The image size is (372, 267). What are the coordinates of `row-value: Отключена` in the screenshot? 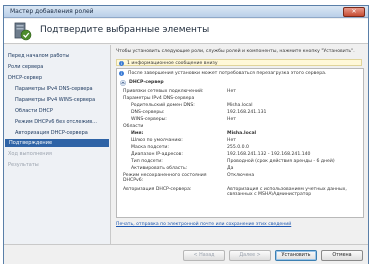 It's located at (241, 175).